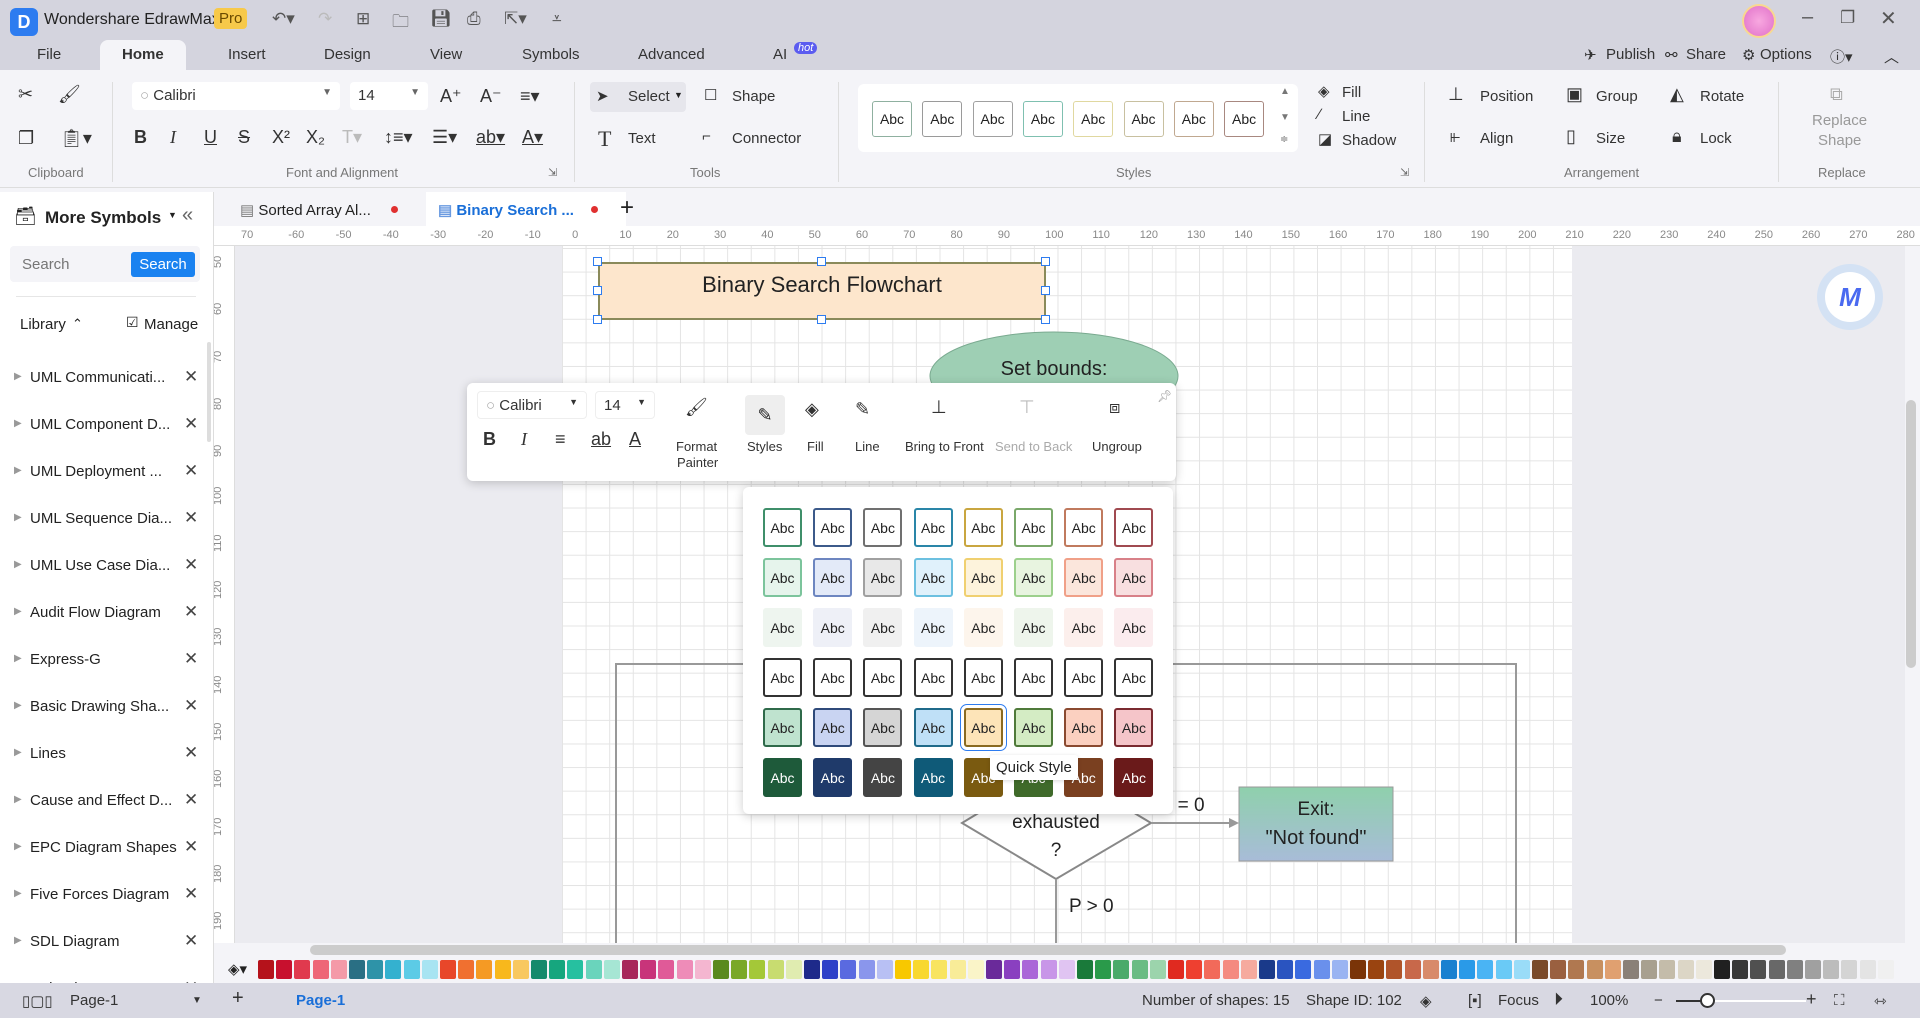 The image size is (1920, 1018). Describe the element at coordinates (173, 137) in the screenshot. I see `italic-icon: I` at that location.